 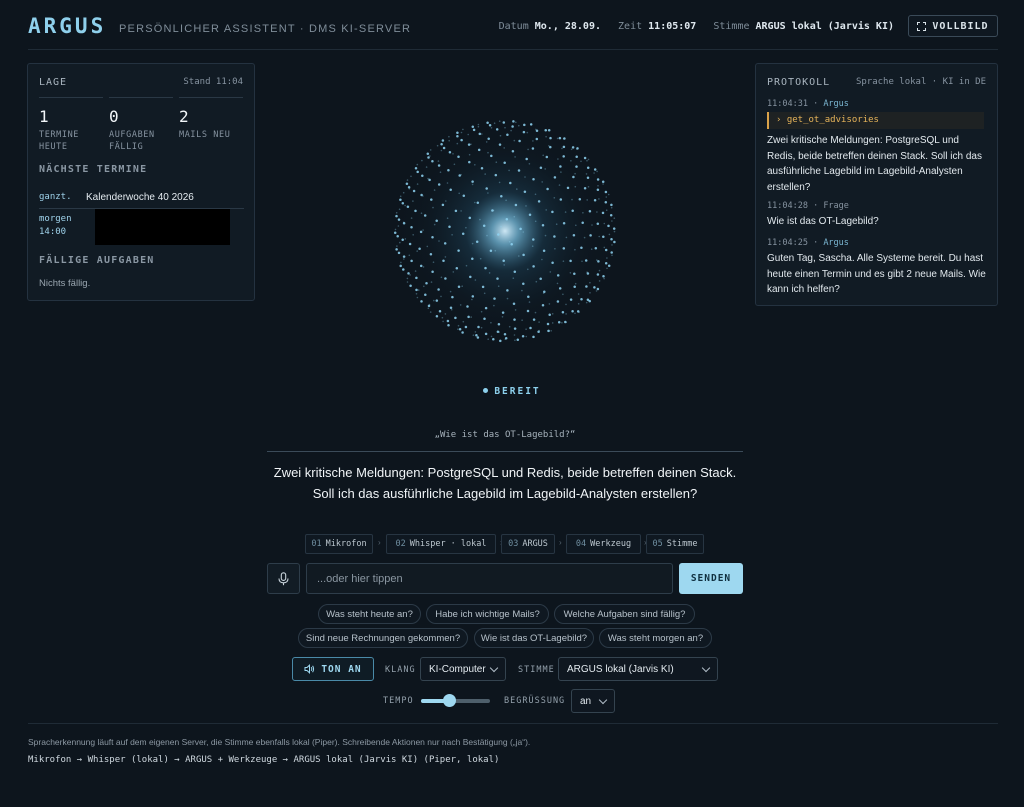 I want to click on appointment-row: ganzt. Kalenderwoche 40 2026, so click(x=141, y=200).